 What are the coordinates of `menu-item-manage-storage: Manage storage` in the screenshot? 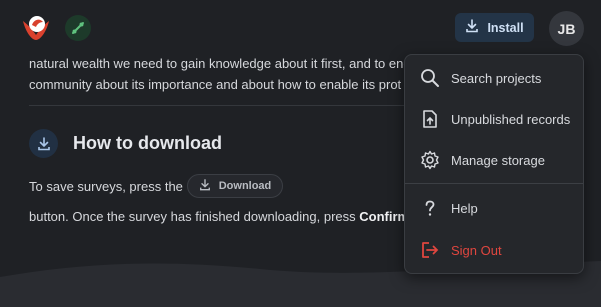 It's located at (494, 160).